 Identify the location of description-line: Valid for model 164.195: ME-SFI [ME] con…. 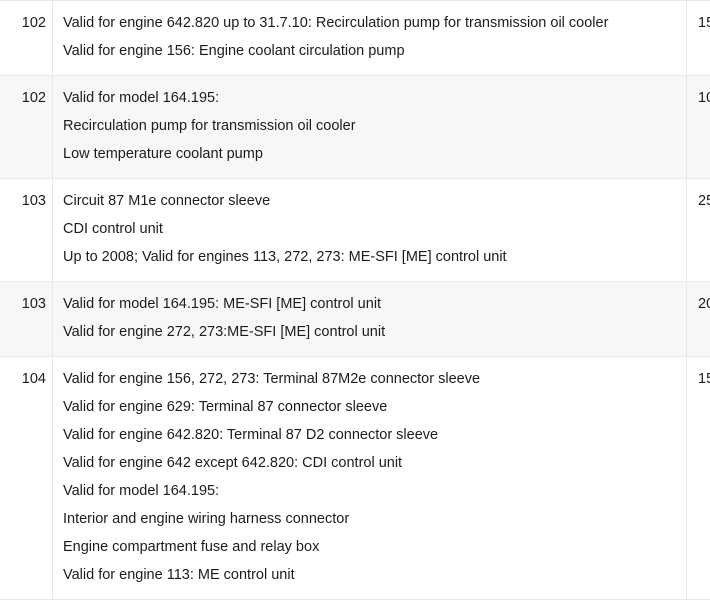
(222, 304).